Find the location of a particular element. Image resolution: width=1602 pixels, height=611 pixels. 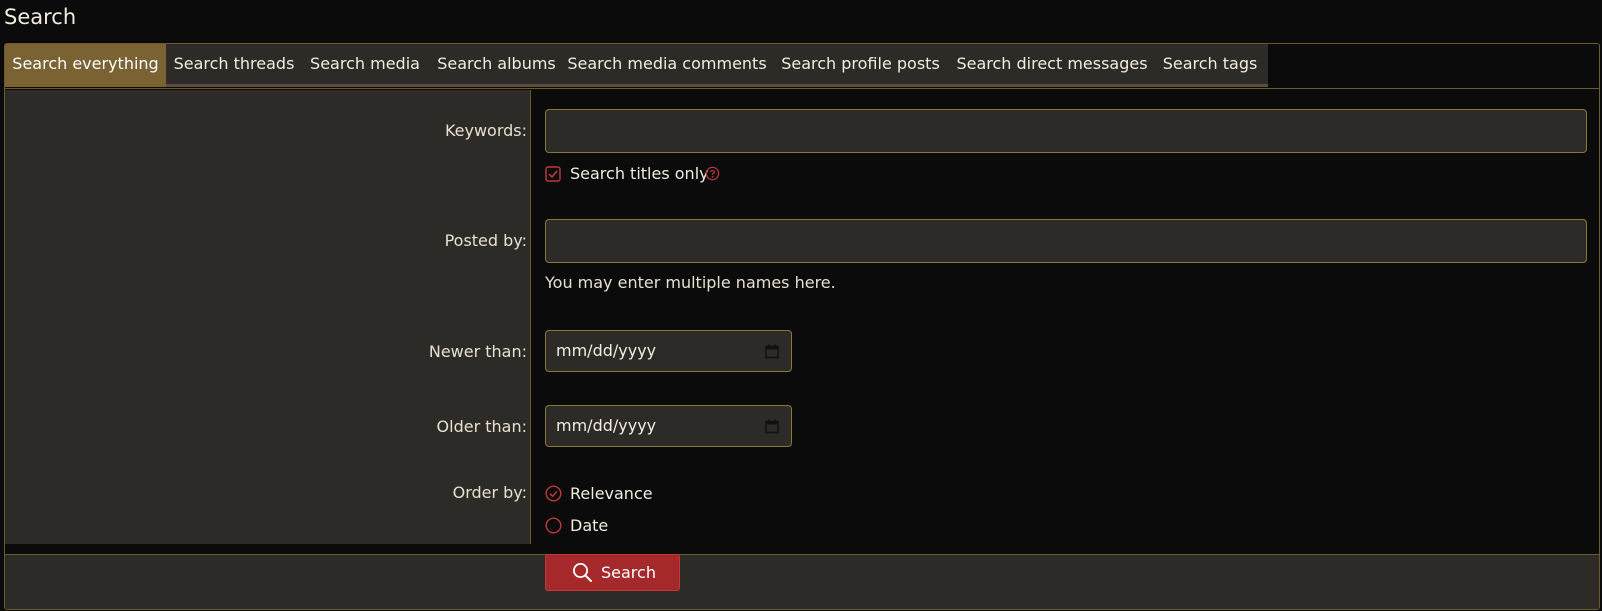

tab-search-albums: Search albums is located at coordinates (496, 65).